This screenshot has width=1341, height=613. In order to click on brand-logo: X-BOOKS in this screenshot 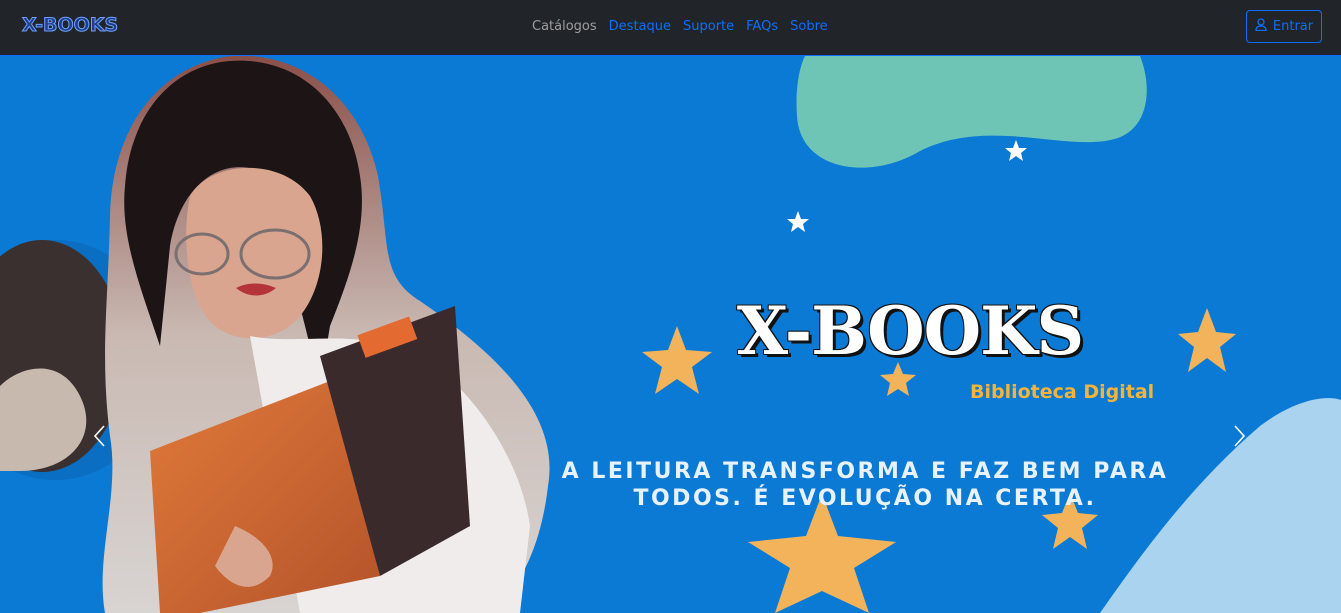, I will do `click(69, 25)`.